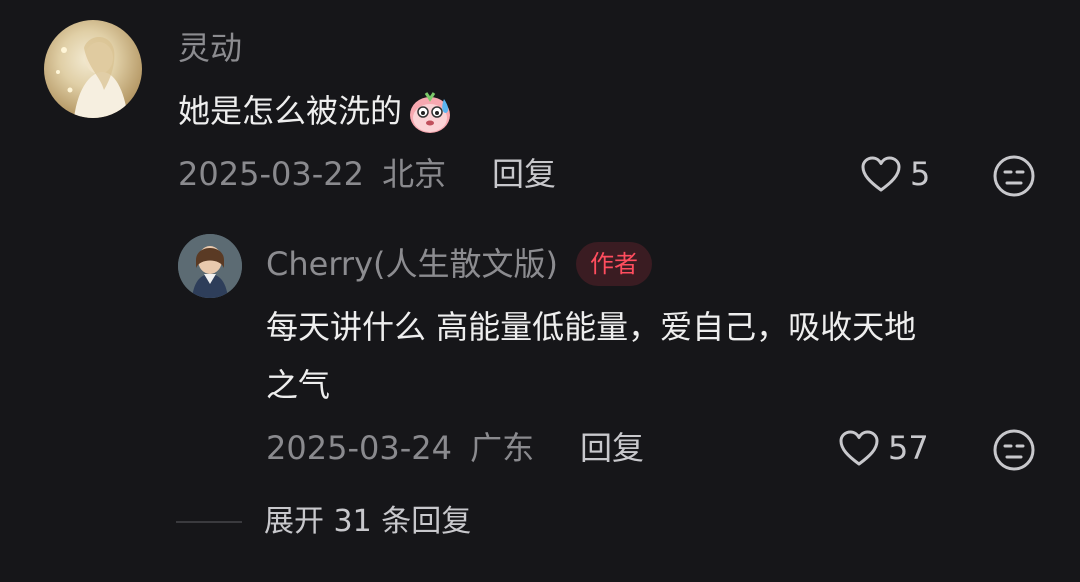 The height and width of the screenshot is (582, 1080). Describe the element at coordinates (430, 111) in the screenshot. I see `sweat-face-emoji-icon` at that location.